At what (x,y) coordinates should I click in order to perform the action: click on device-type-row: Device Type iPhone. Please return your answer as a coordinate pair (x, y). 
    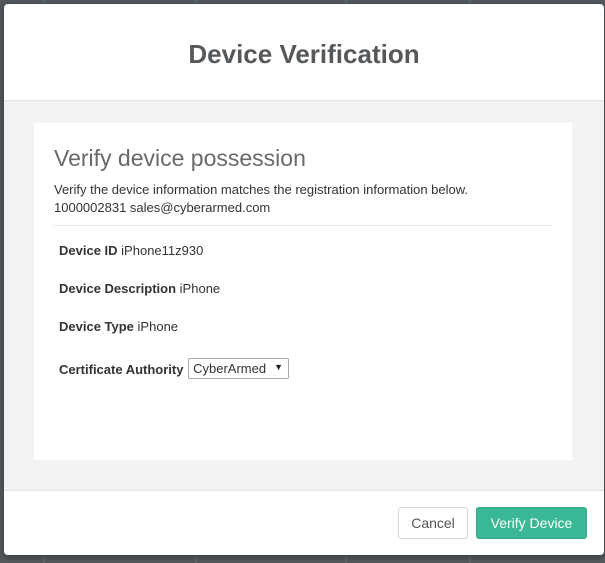
    Looking at the image, I should click on (118, 326).